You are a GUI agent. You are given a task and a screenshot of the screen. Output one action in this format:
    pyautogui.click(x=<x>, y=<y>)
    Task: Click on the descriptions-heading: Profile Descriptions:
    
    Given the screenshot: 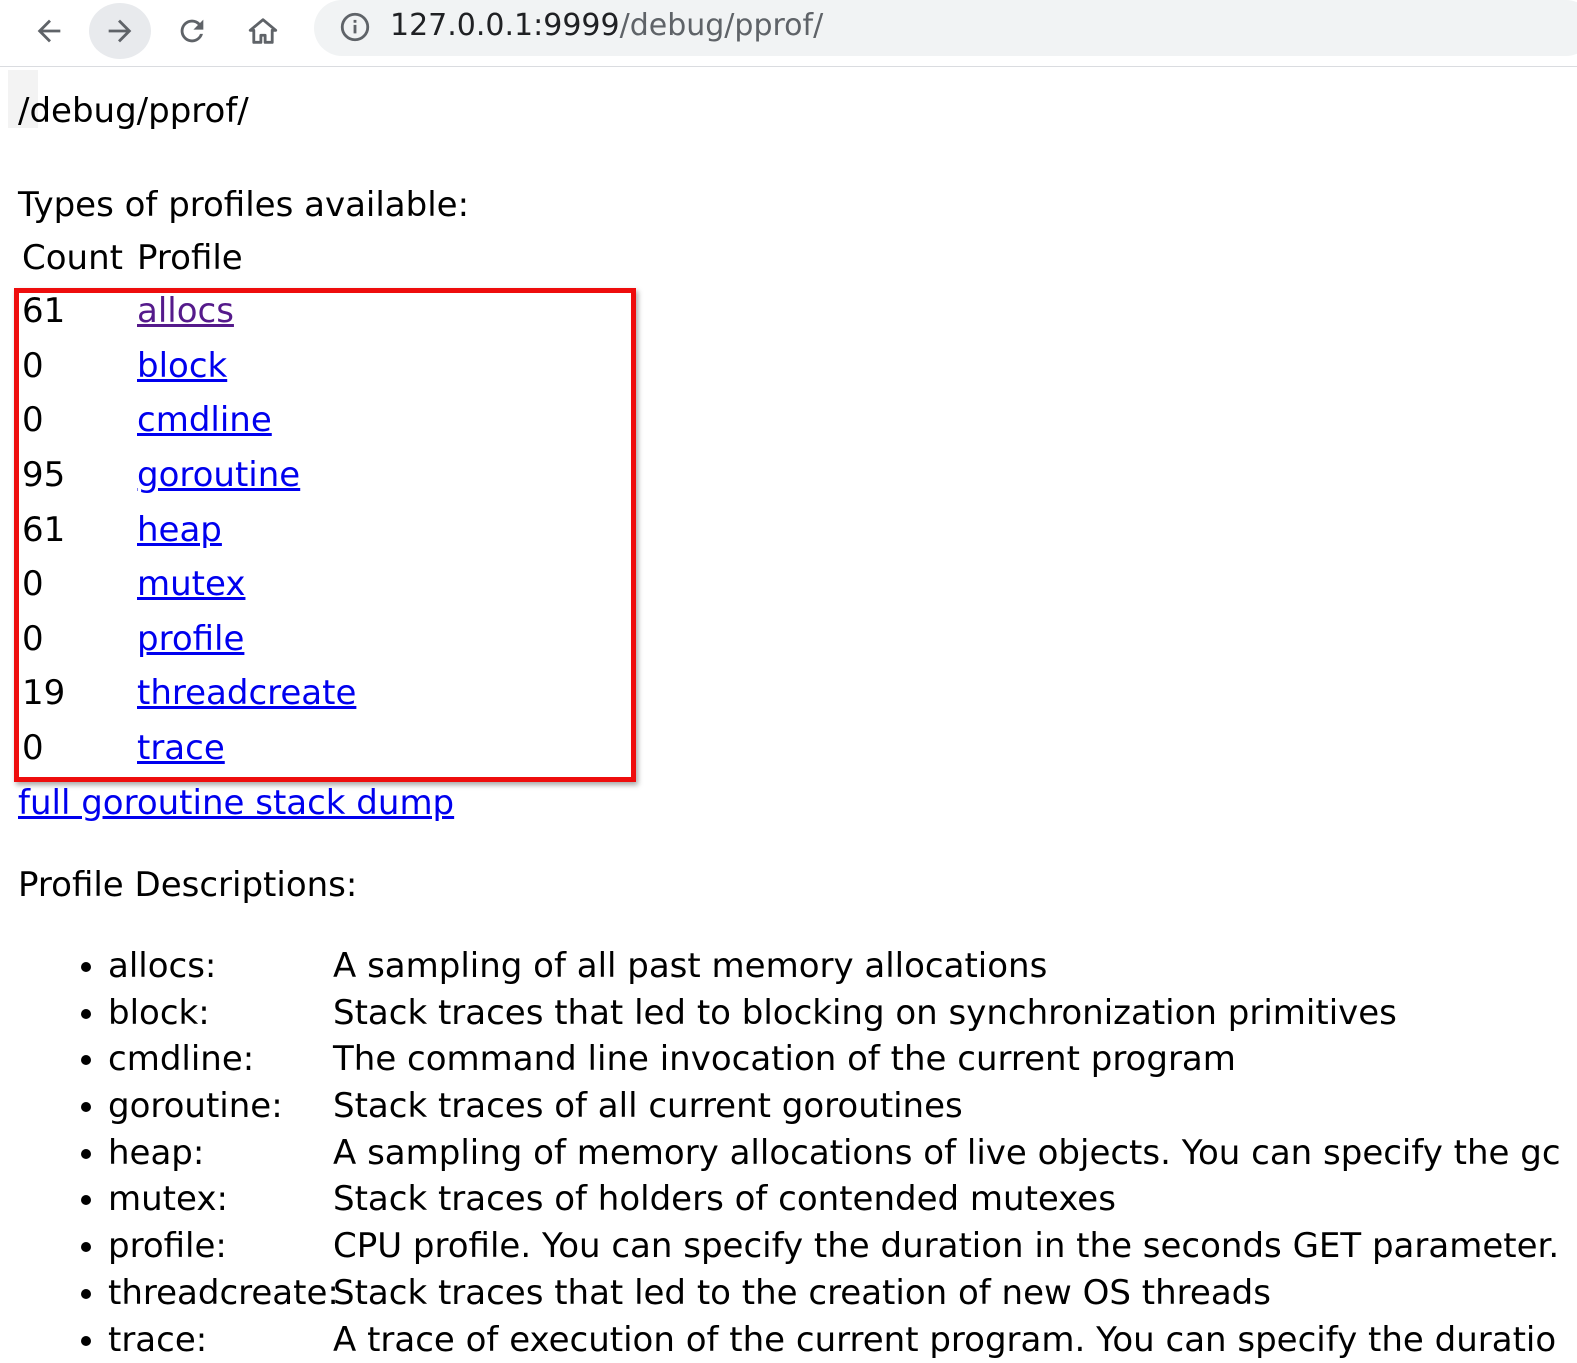 What is the action you would take?
    pyautogui.click(x=187, y=885)
    